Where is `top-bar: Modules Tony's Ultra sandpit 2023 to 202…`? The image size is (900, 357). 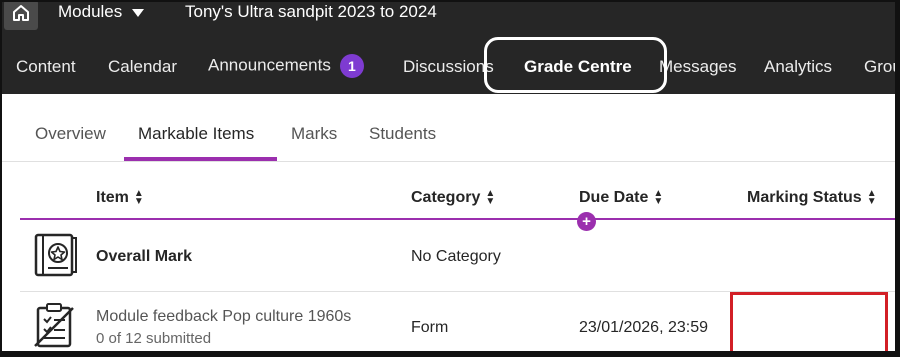 top-bar: Modules Tony's Ultra sandpit 2023 to 202… is located at coordinates (450, 18).